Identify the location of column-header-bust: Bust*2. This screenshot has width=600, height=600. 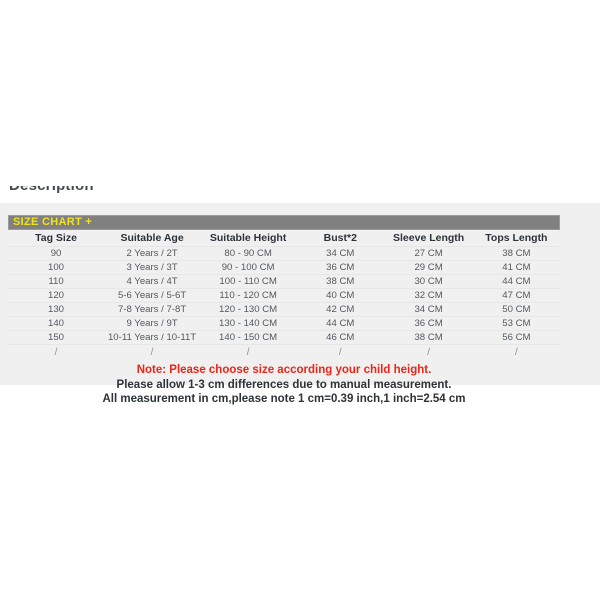
(340, 238).